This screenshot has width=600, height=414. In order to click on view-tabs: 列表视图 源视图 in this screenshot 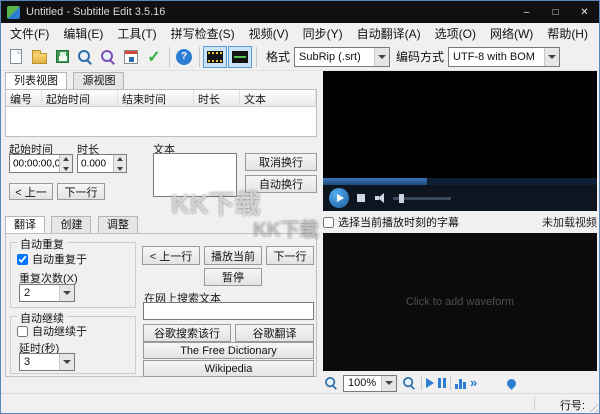, I will do `click(65, 80)`.